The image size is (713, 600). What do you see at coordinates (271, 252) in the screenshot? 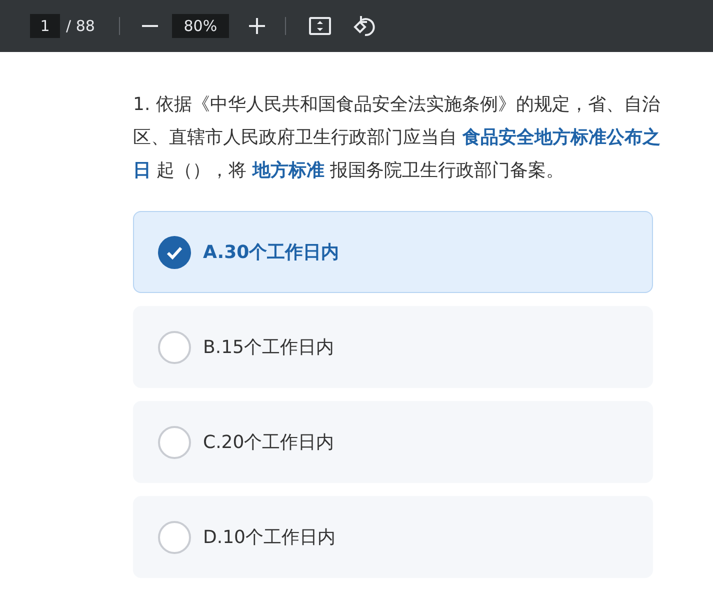
I see `option-label: A.30个工作日内` at bounding box center [271, 252].